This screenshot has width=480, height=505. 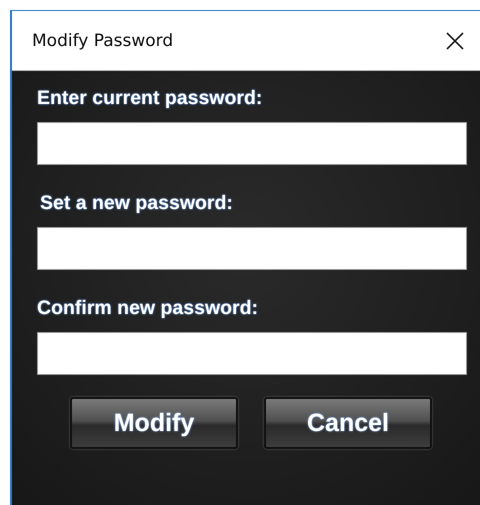 What do you see at coordinates (154, 423) in the screenshot?
I see `modify-button: Modify` at bounding box center [154, 423].